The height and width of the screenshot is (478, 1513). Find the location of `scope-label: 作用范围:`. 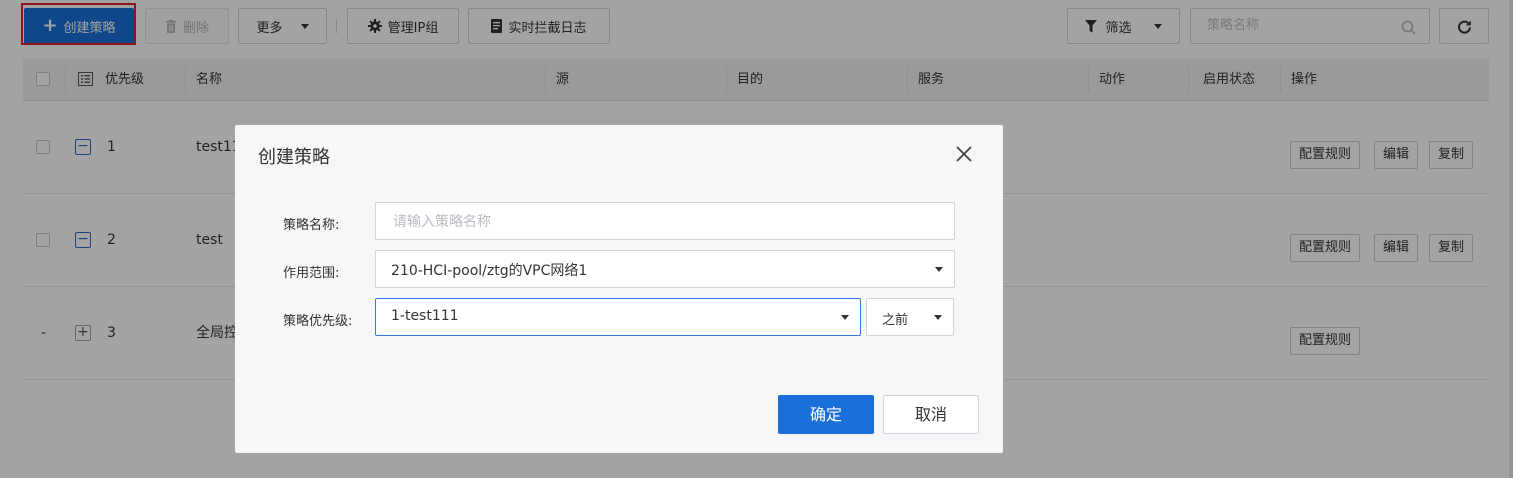

scope-label: 作用范围: is located at coordinates (311, 273).